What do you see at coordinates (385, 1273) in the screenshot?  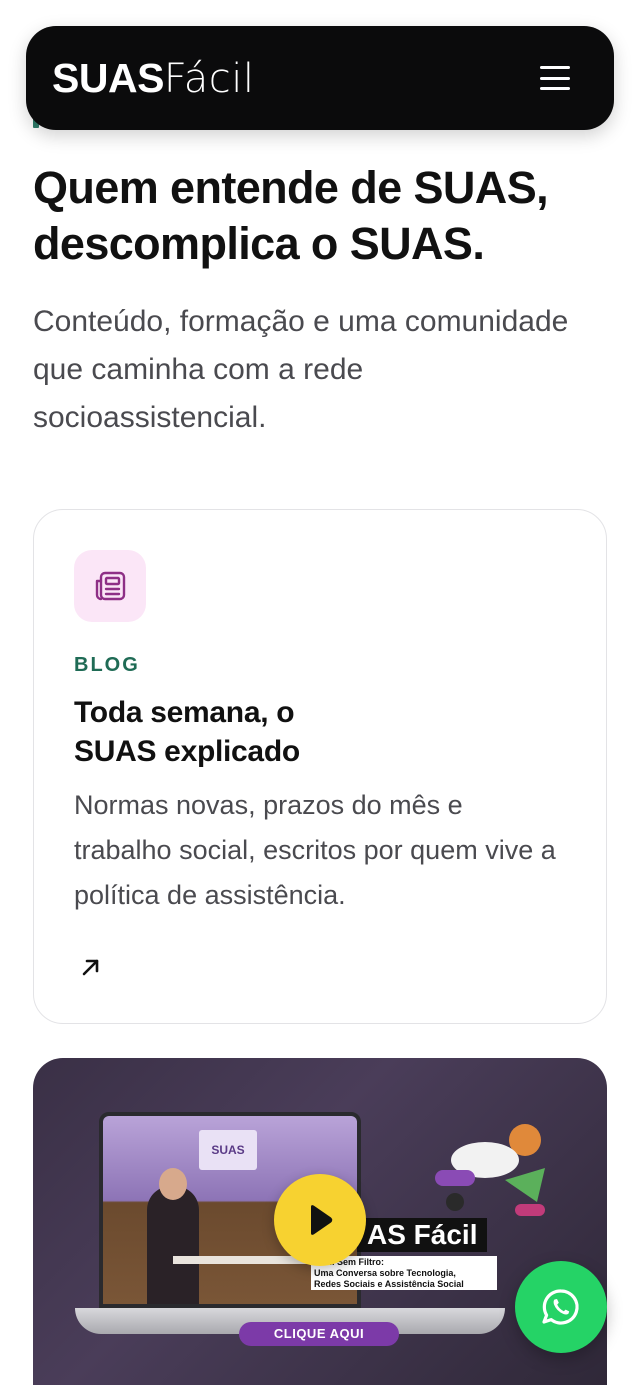 I see `episode-line2: Uma Conversa sobre Tecnologia,` at bounding box center [385, 1273].